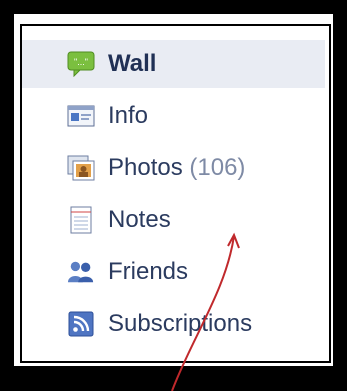 The width and height of the screenshot is (347, 391). Describe the element at coordinates (148, 271) in the screenshot. I see `sidebar-item-label: Friends` at that location.